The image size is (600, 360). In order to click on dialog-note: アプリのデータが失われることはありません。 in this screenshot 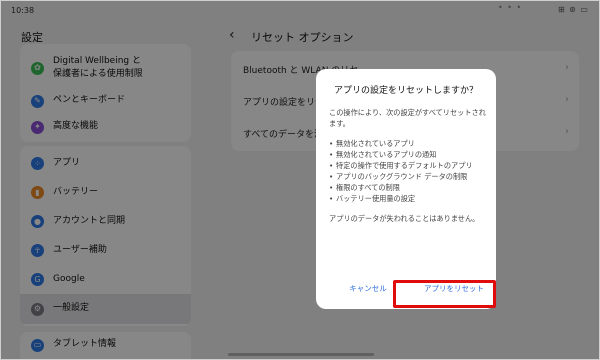, I will do `click(404, 218)`.